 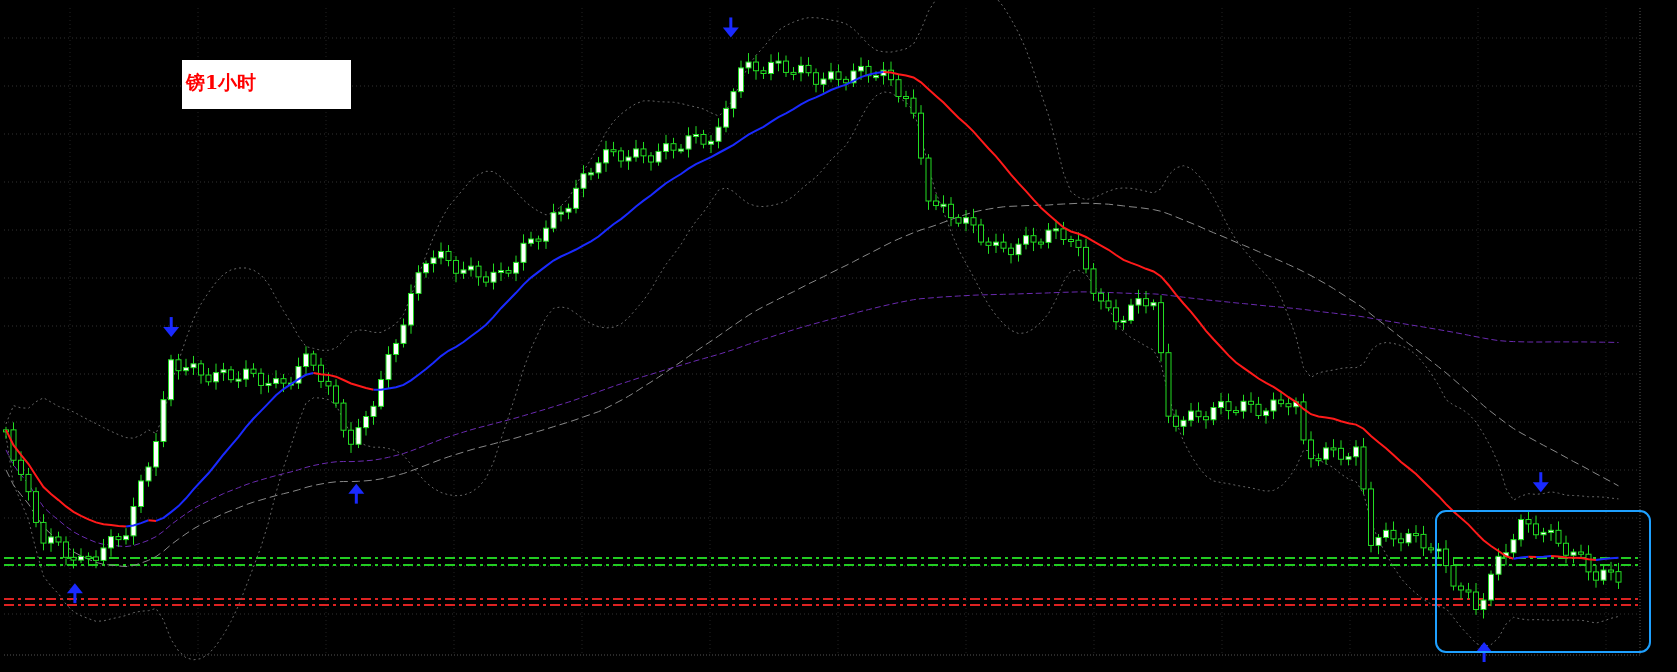 I want to click on chart-label: 镑1小时, so click(x=221, y=82).